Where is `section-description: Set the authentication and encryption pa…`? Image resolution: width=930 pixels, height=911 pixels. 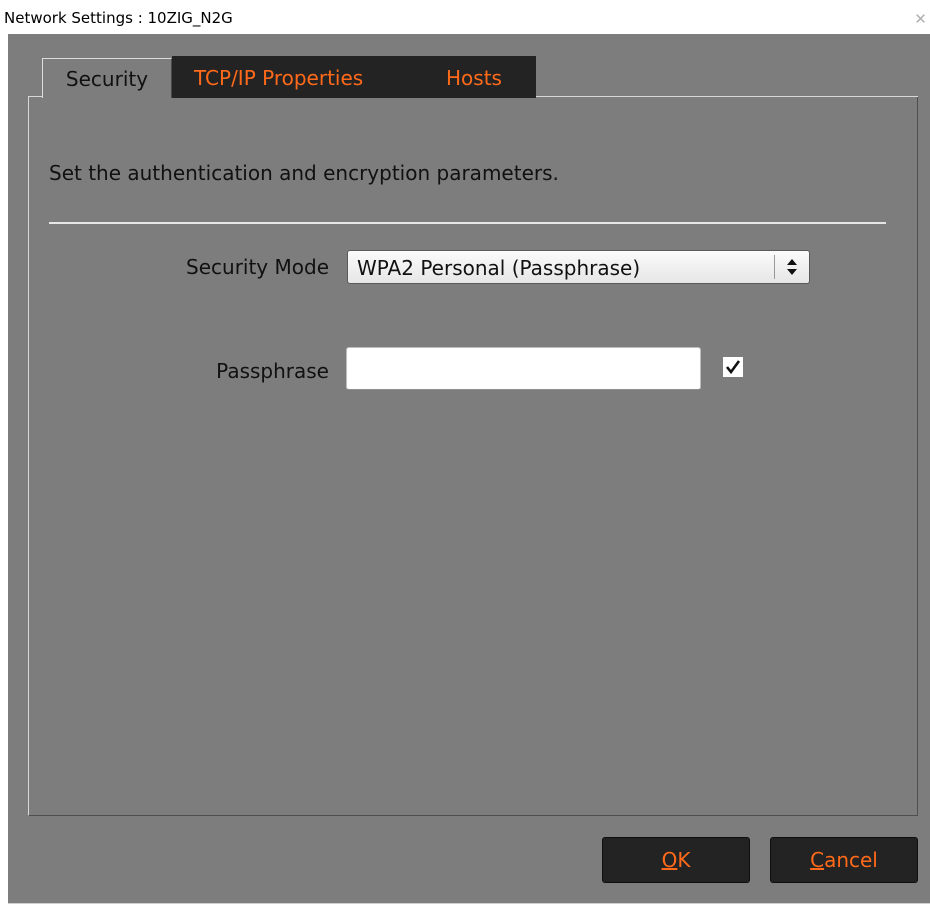 section-description: Set the authentication and encryption pa… is located at coordinates (304, 173).